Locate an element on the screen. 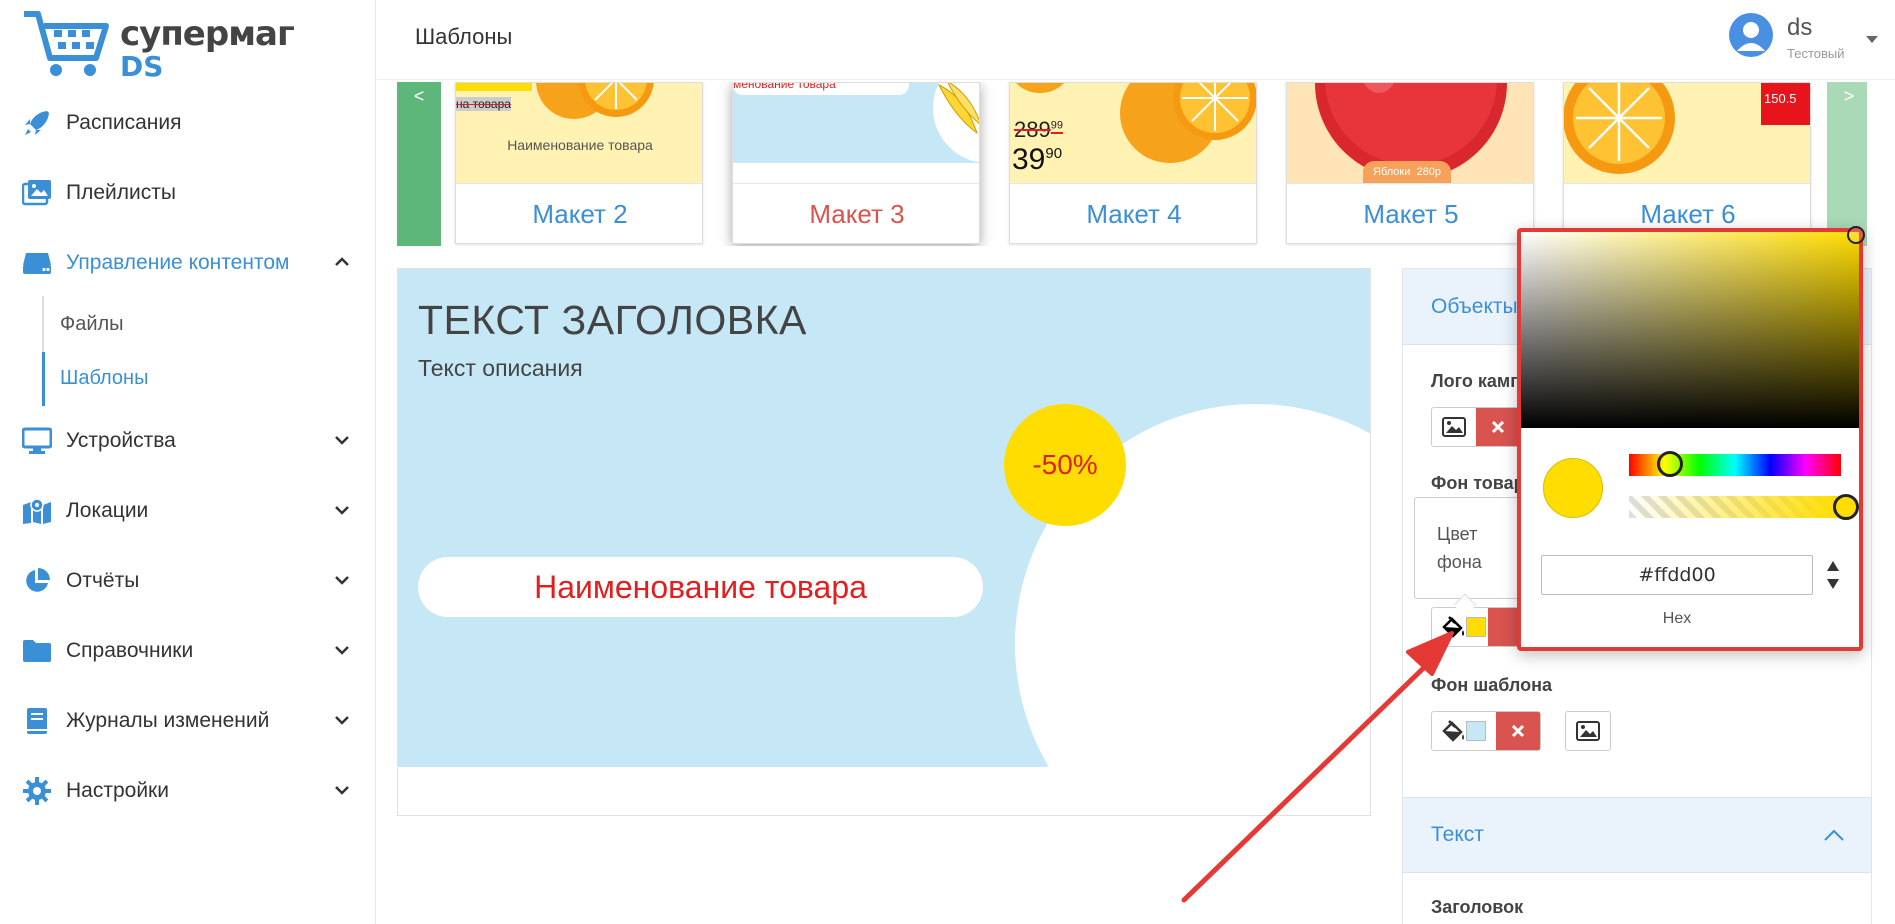 The height and width of the screenshot is (924, 1895). image-icon is located at coordinates (1454, 427).